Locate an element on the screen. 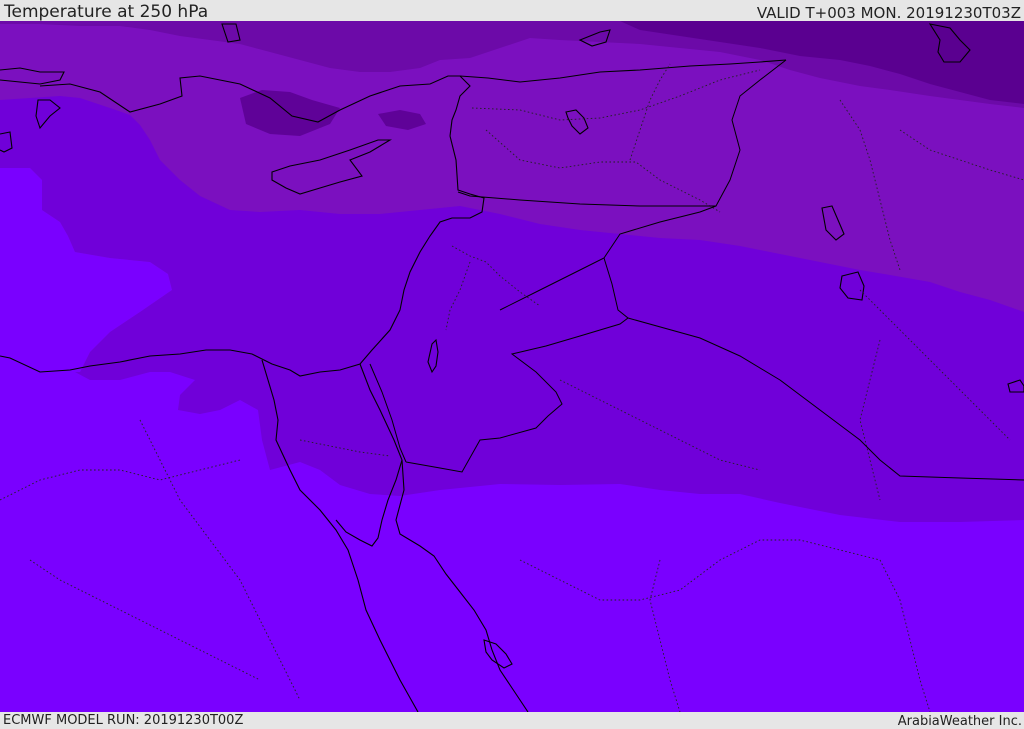 The width and height of the screenshot is (1024, 729). map-title: Temperature at 250 hPa is located at coordinates (106, 12).